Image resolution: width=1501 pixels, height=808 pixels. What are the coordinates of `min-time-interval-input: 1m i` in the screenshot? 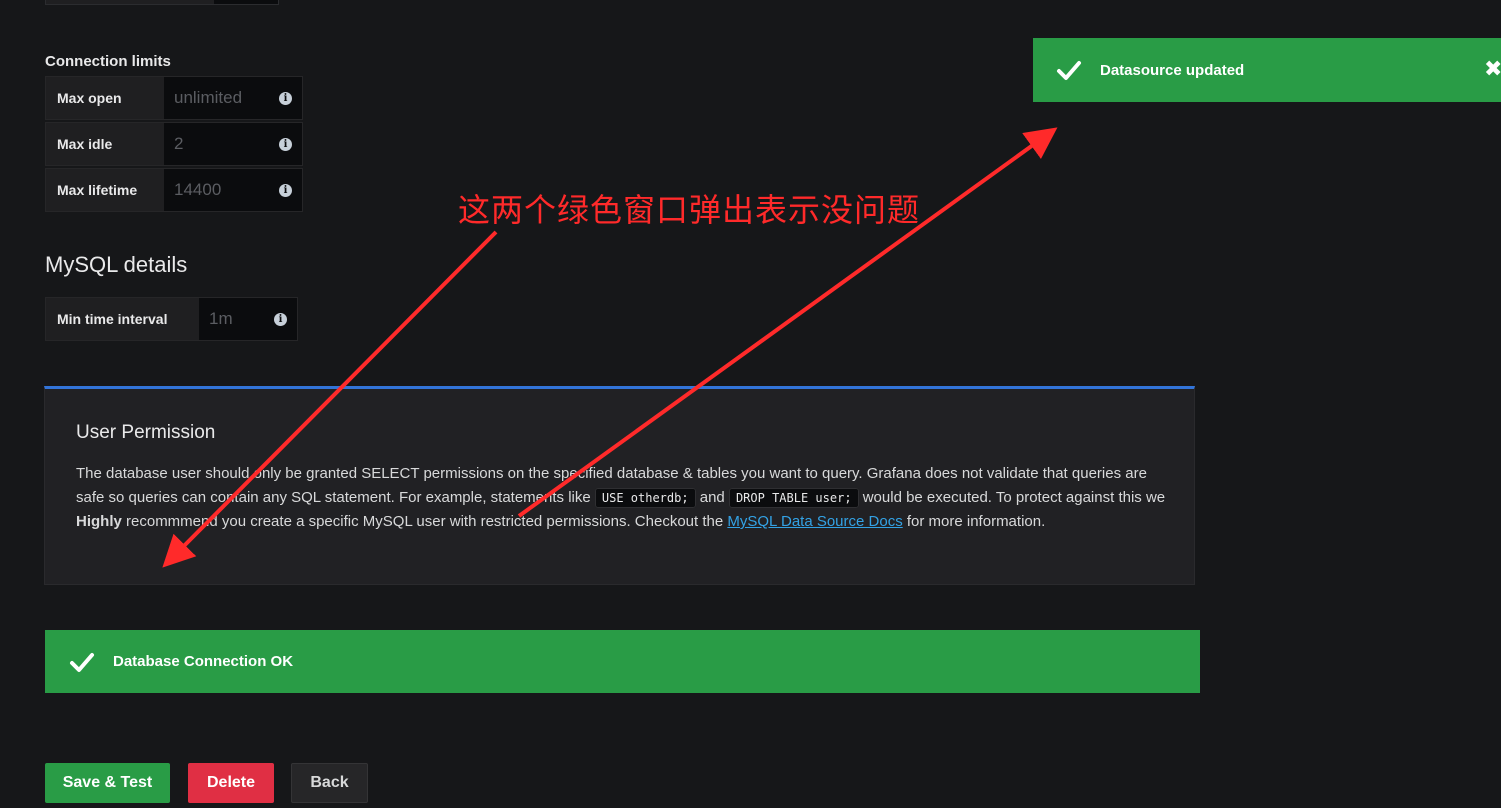 It's located at (248, 319).